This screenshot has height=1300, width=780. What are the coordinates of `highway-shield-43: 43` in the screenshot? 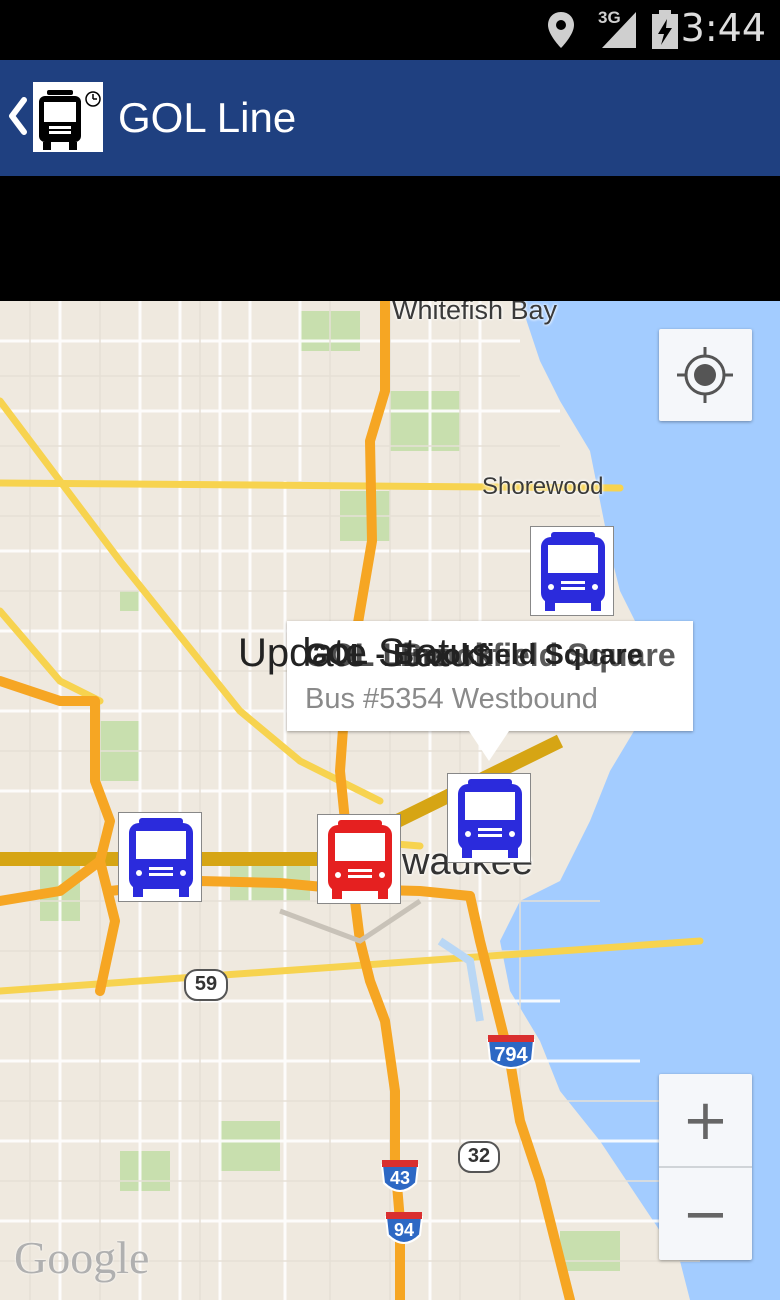 It's located at (400, 1178).